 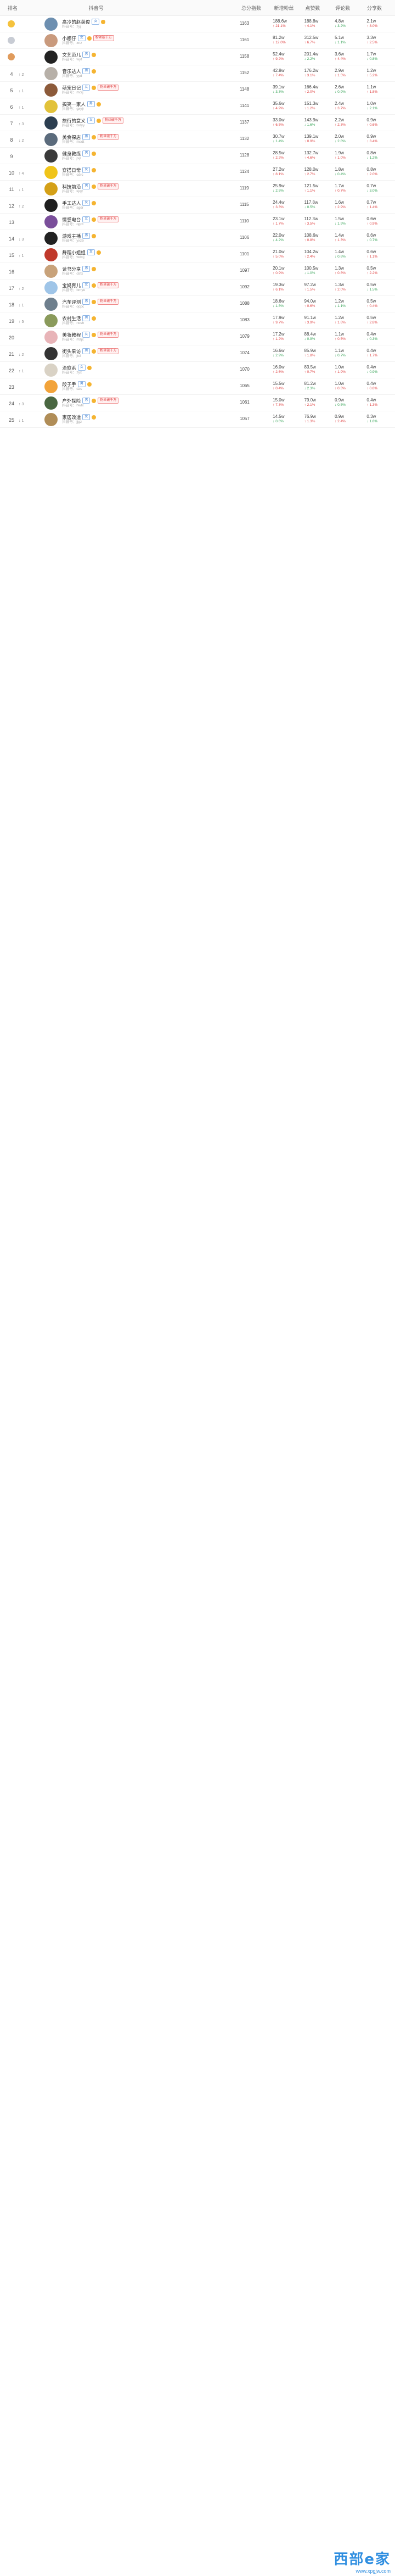 What do you see at coordinates (137, 370) in the screenshot?
I see `account-cell: 治愈系女抖音号：zyx` at bounding box center [137, 370].